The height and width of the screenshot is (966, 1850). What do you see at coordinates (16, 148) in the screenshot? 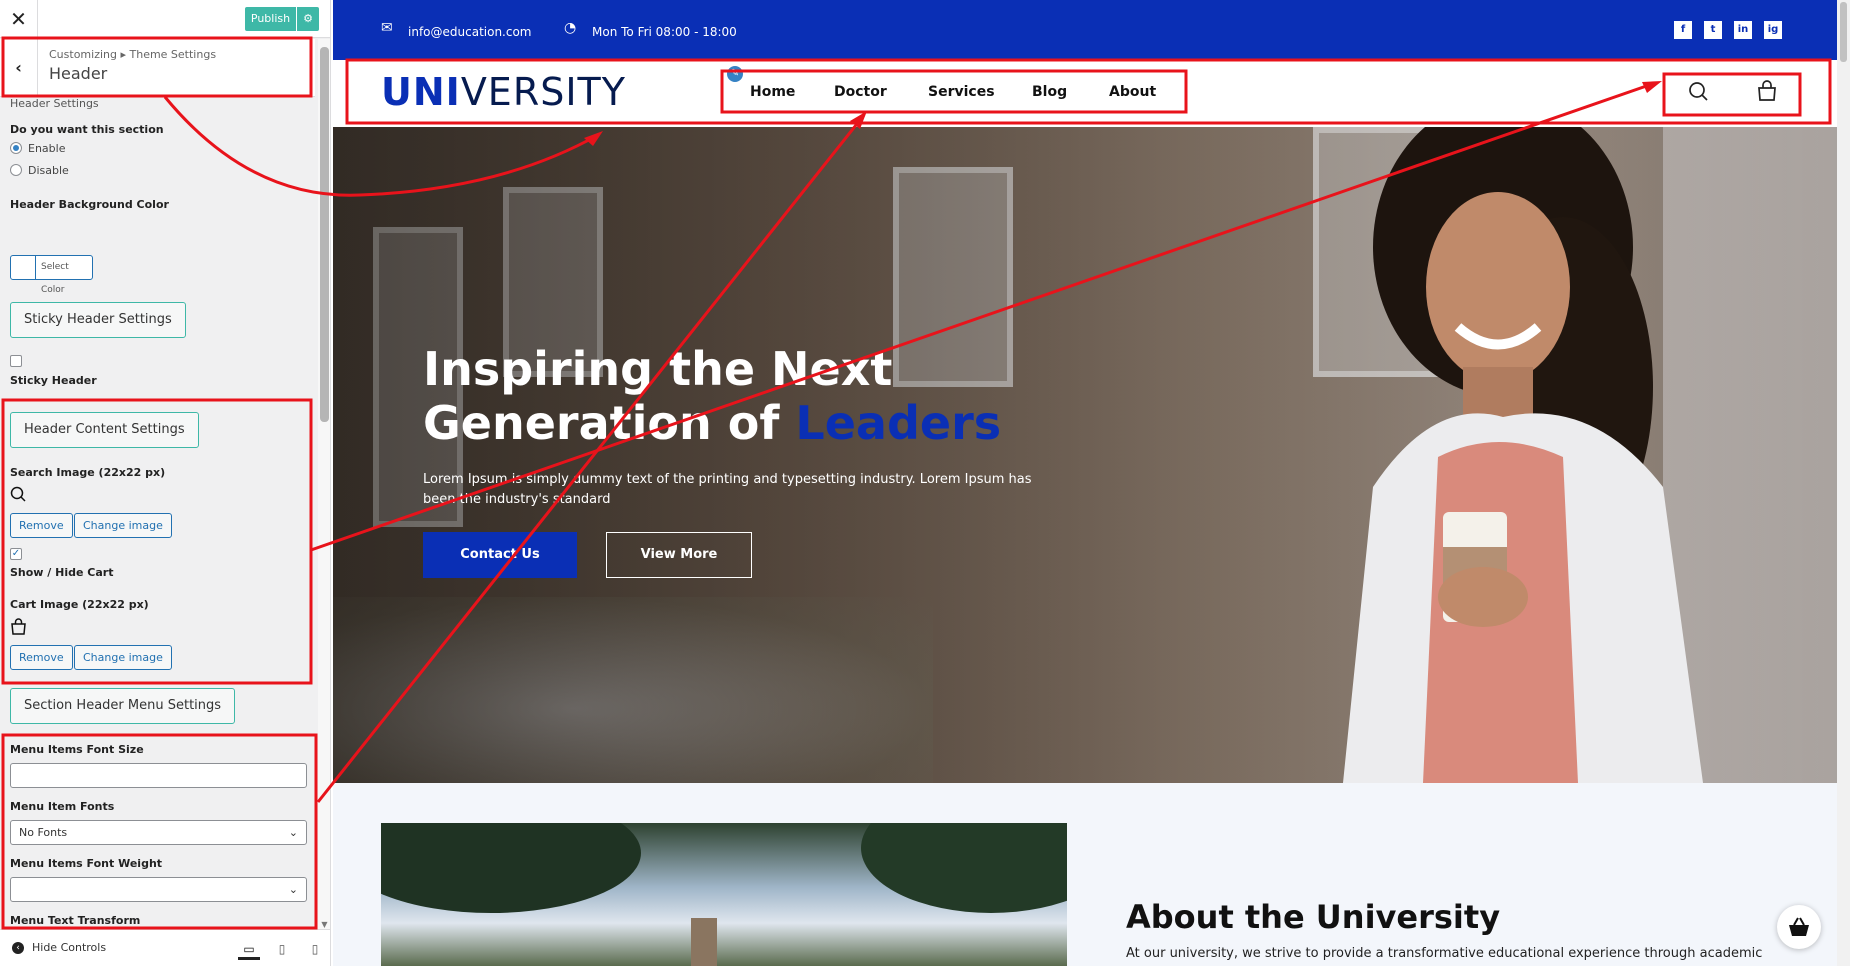
I see `enable-radio` at bounding box center [16, 148].